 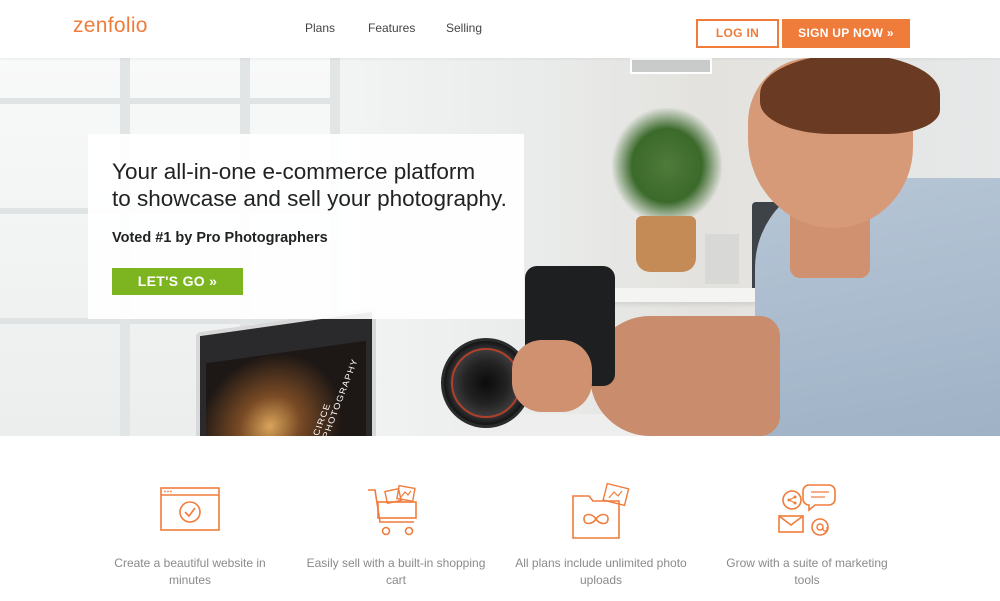 What do you see at coordinates (737, 33) in the screenshot?
I see `login-button: LOG IN` at bounding box center [737, 33].